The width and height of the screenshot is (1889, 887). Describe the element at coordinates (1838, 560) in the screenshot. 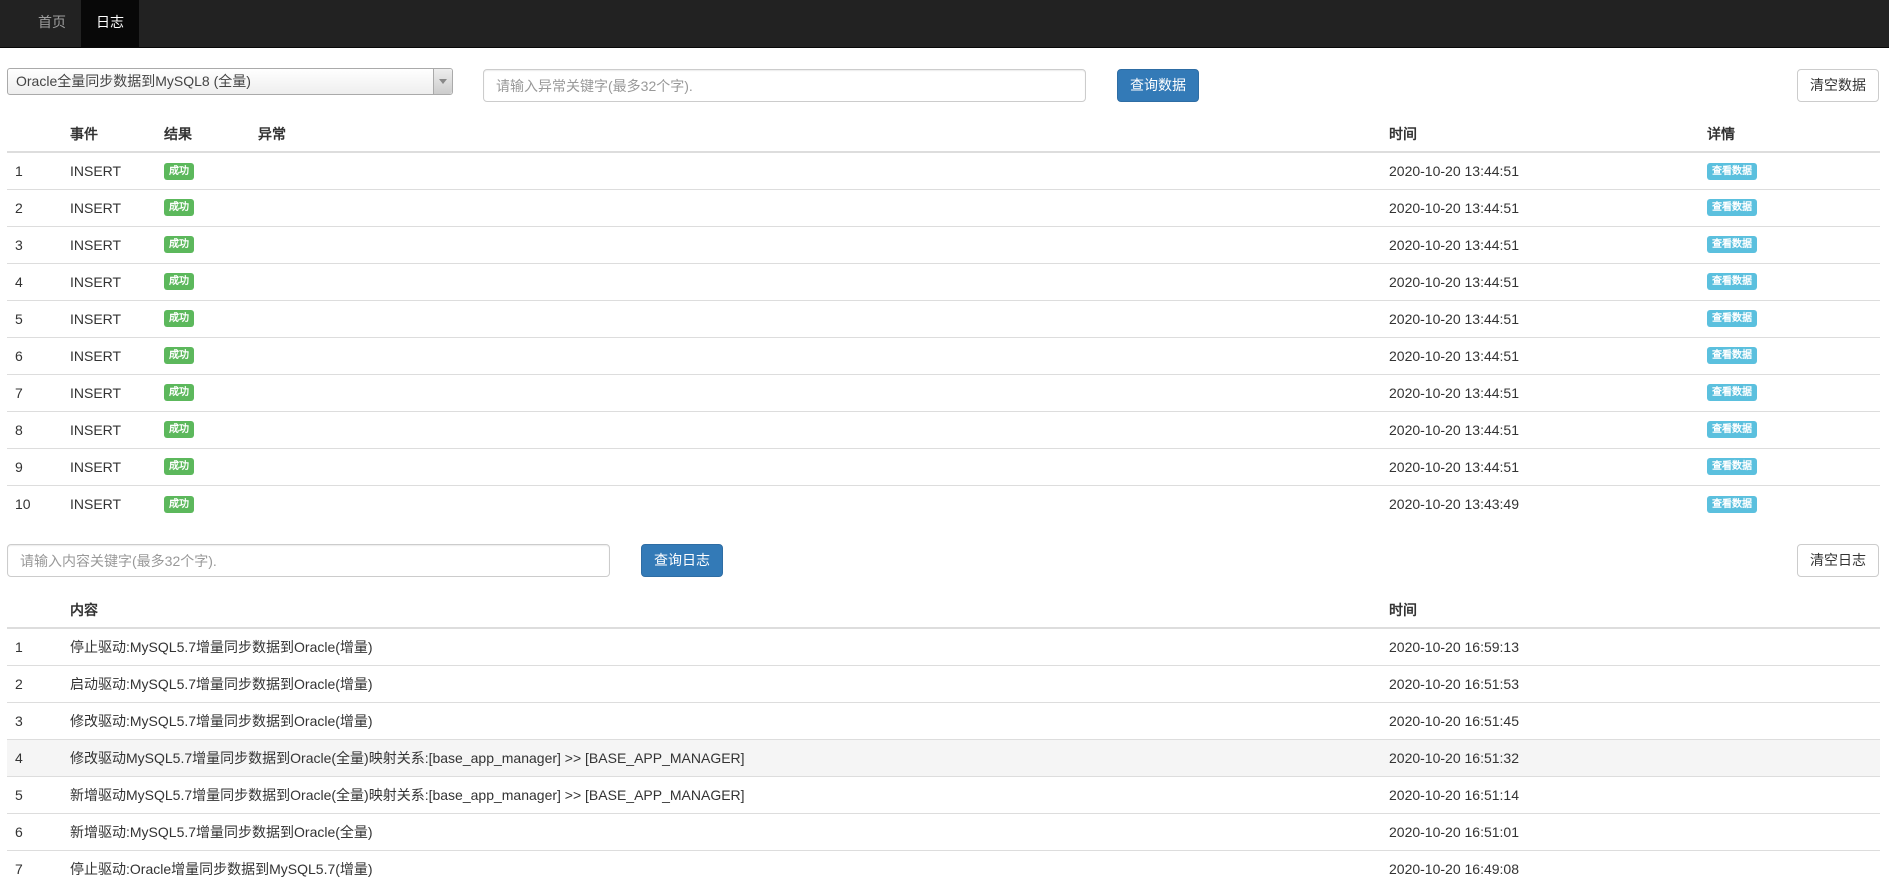

I see `clear-log-button: 清空日志` at that location.